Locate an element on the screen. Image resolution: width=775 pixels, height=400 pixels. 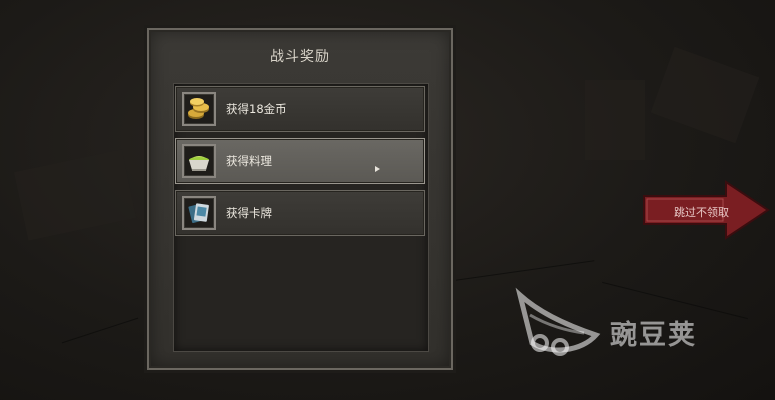
wandoujia-watermark: 豌豆荚 is located at coordinates (627, 325).